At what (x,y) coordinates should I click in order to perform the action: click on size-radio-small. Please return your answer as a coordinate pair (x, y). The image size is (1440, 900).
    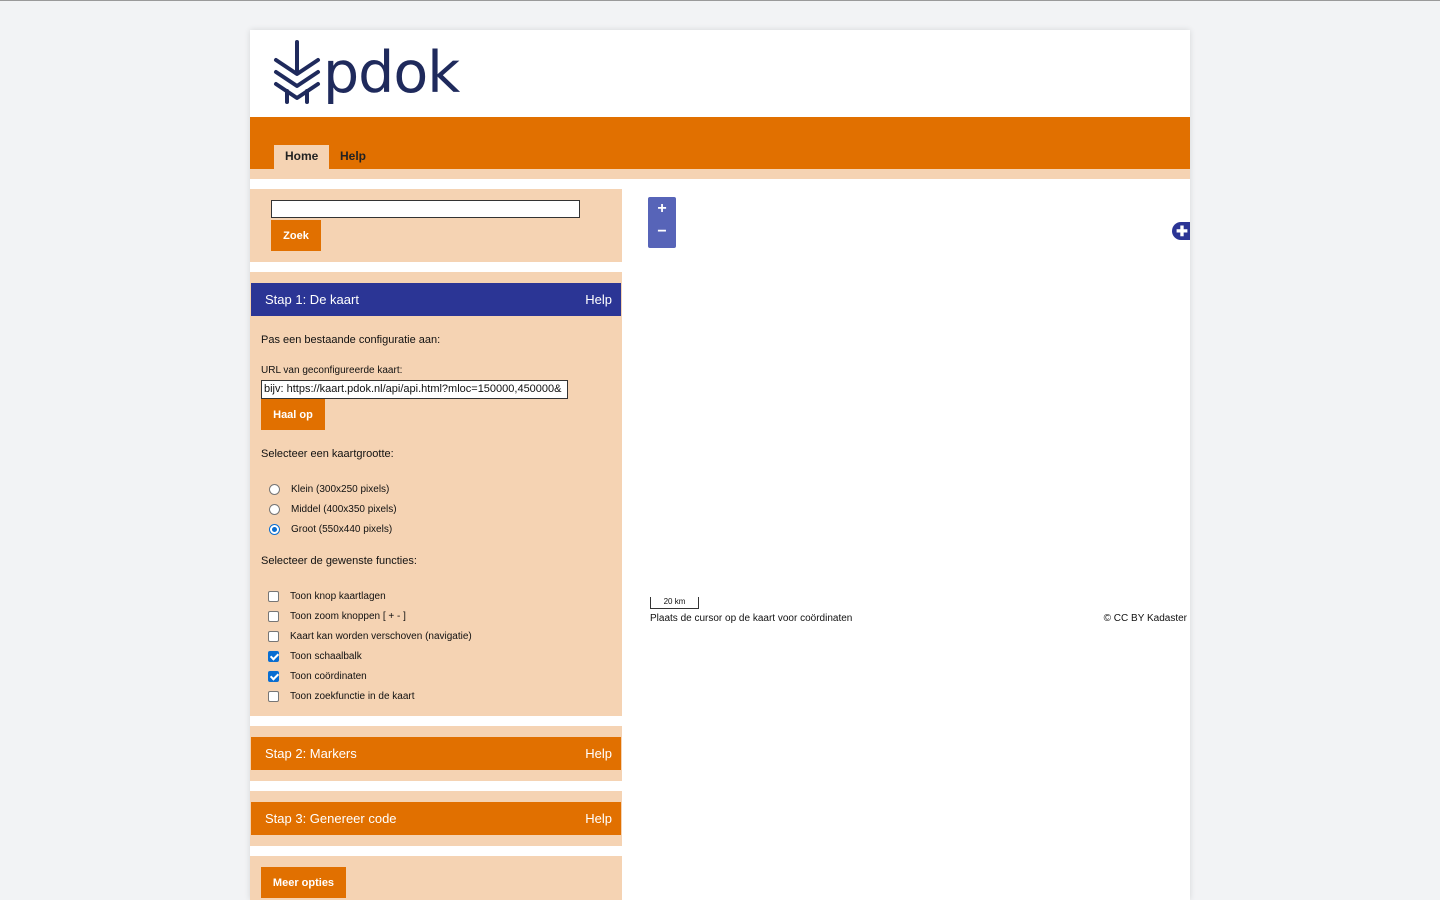
    Looking at the image, I should click on (274, 489).